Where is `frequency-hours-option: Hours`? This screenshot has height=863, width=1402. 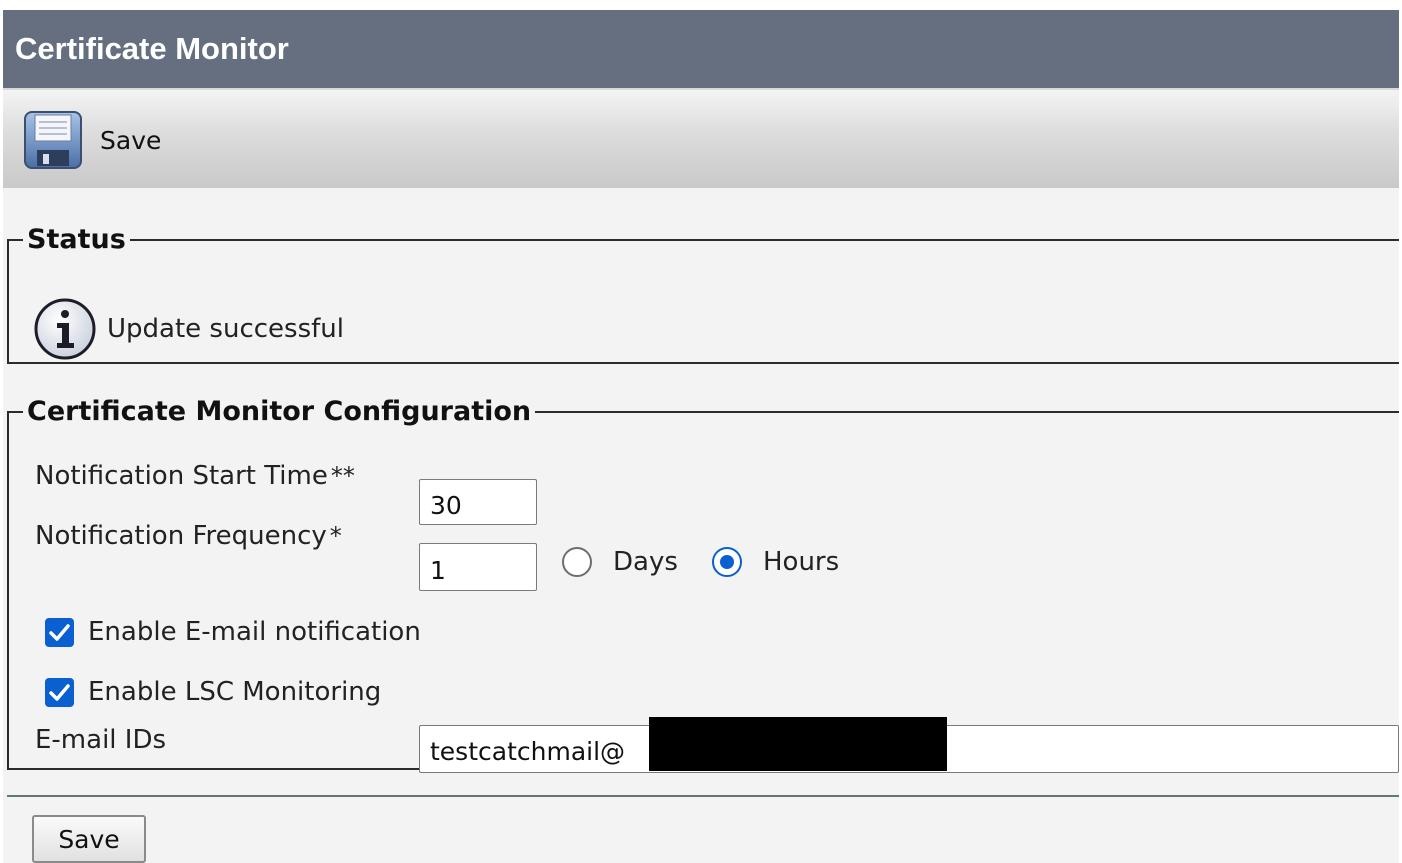
frequency-hours-option: Hours is located at coordinates (775, 562).